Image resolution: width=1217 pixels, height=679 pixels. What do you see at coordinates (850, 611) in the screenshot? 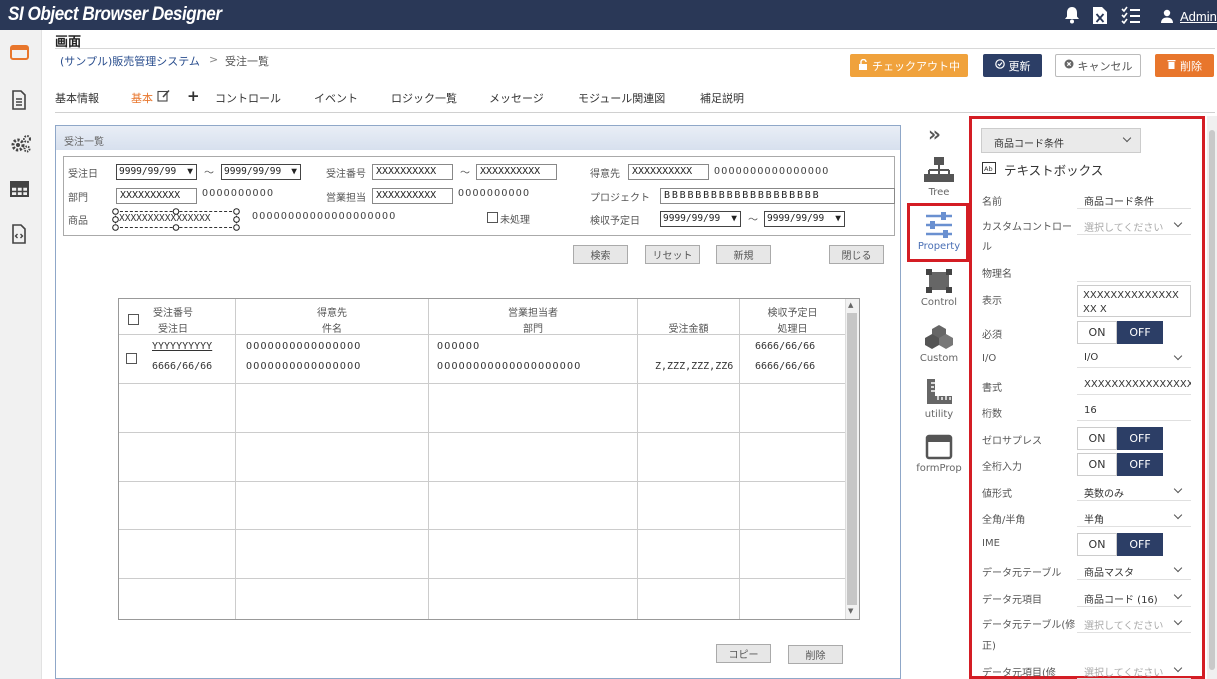
I see `scroll-down-icon: ▼` at bounding box center [850, 611].